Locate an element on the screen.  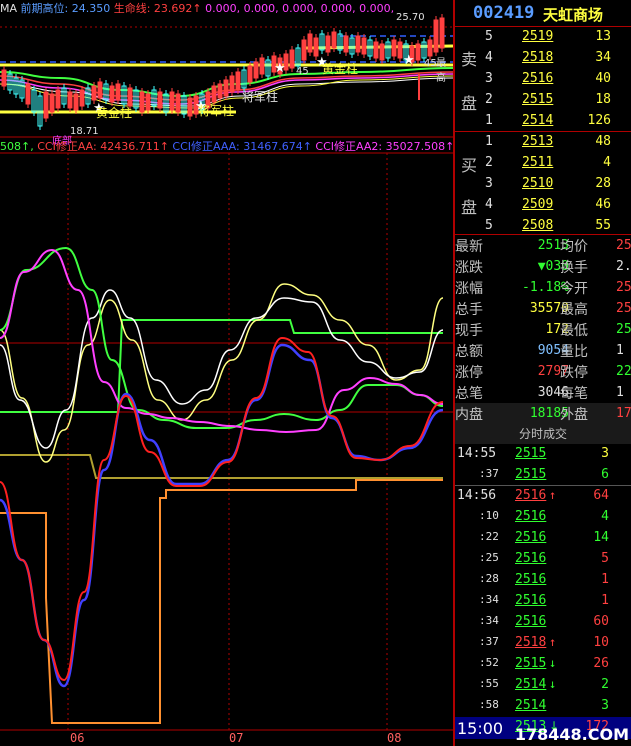
stat-label-2: 跌停 is located at coordinates (574, 373).